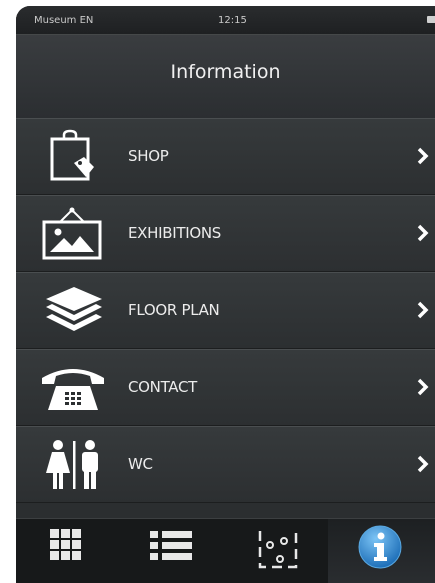 The height and width of the screenshot is (583, 435). I want to click on menu-item-label: FLOOR PLAN, so click(174, 310).